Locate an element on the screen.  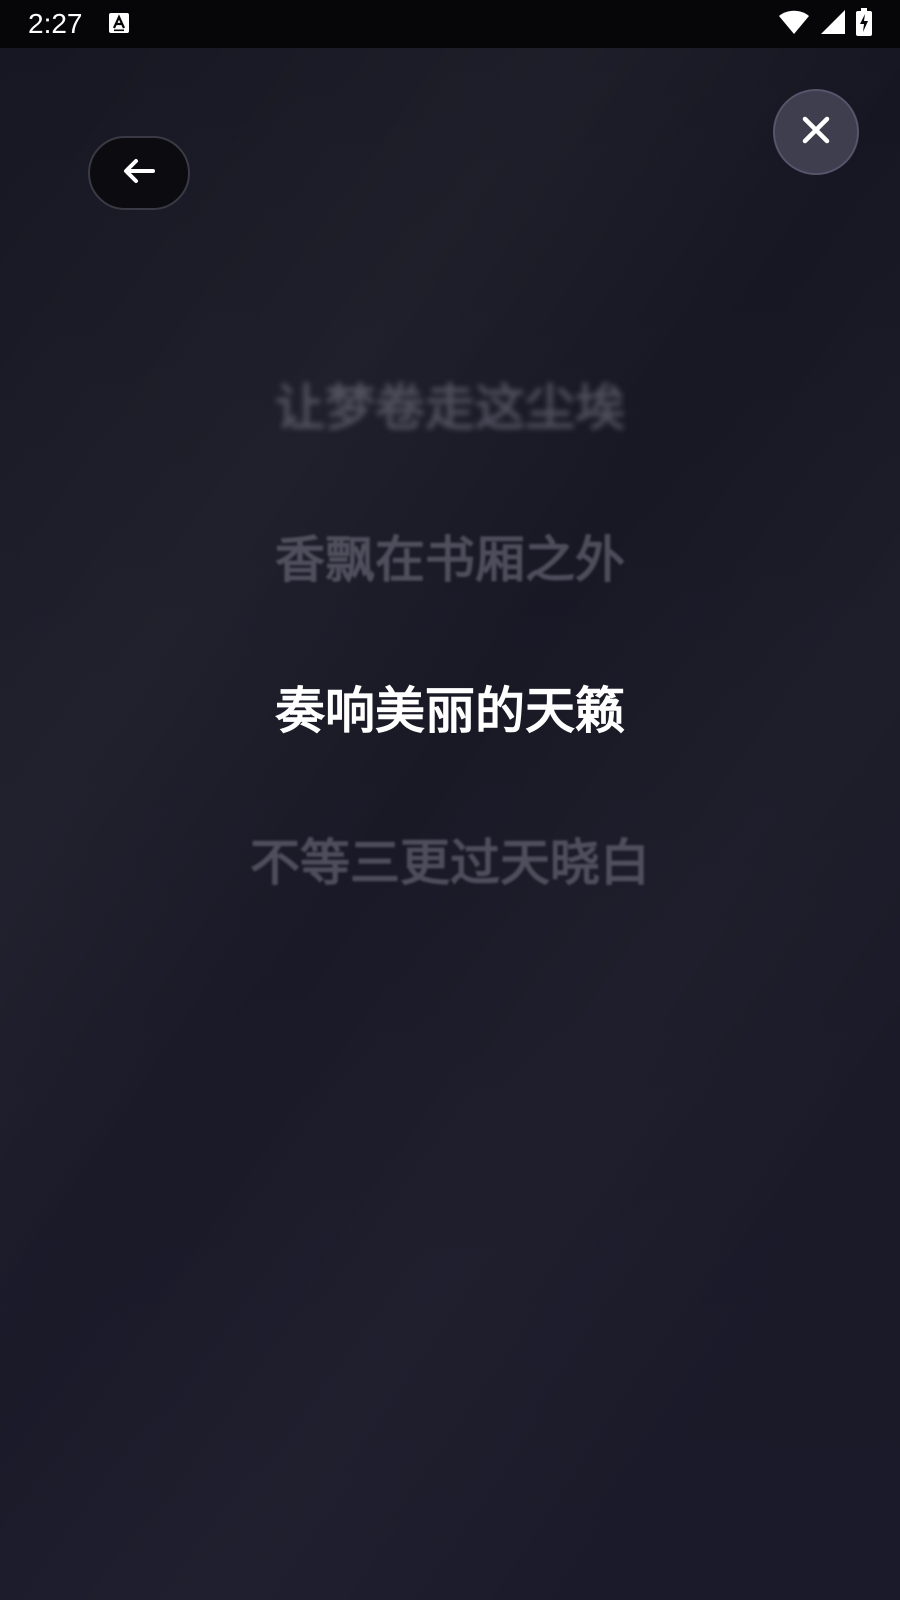
lyric-line: 香飘在书厢之外 is located at coordinates (450, 560).